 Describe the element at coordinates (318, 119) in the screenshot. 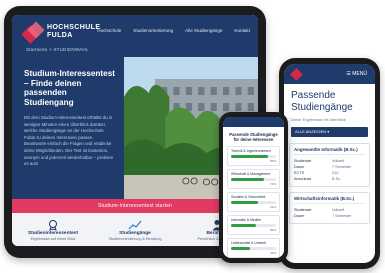

I see `results-subtitle: Deine Ergebnisse im Überblick` at that location.